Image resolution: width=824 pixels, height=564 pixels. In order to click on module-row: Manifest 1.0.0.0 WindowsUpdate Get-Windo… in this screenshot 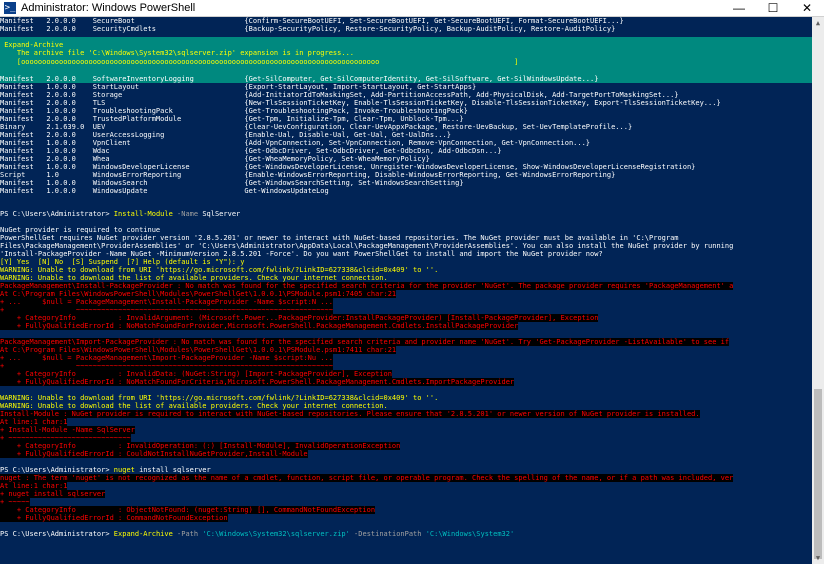, I will do `click(164, 191)`.